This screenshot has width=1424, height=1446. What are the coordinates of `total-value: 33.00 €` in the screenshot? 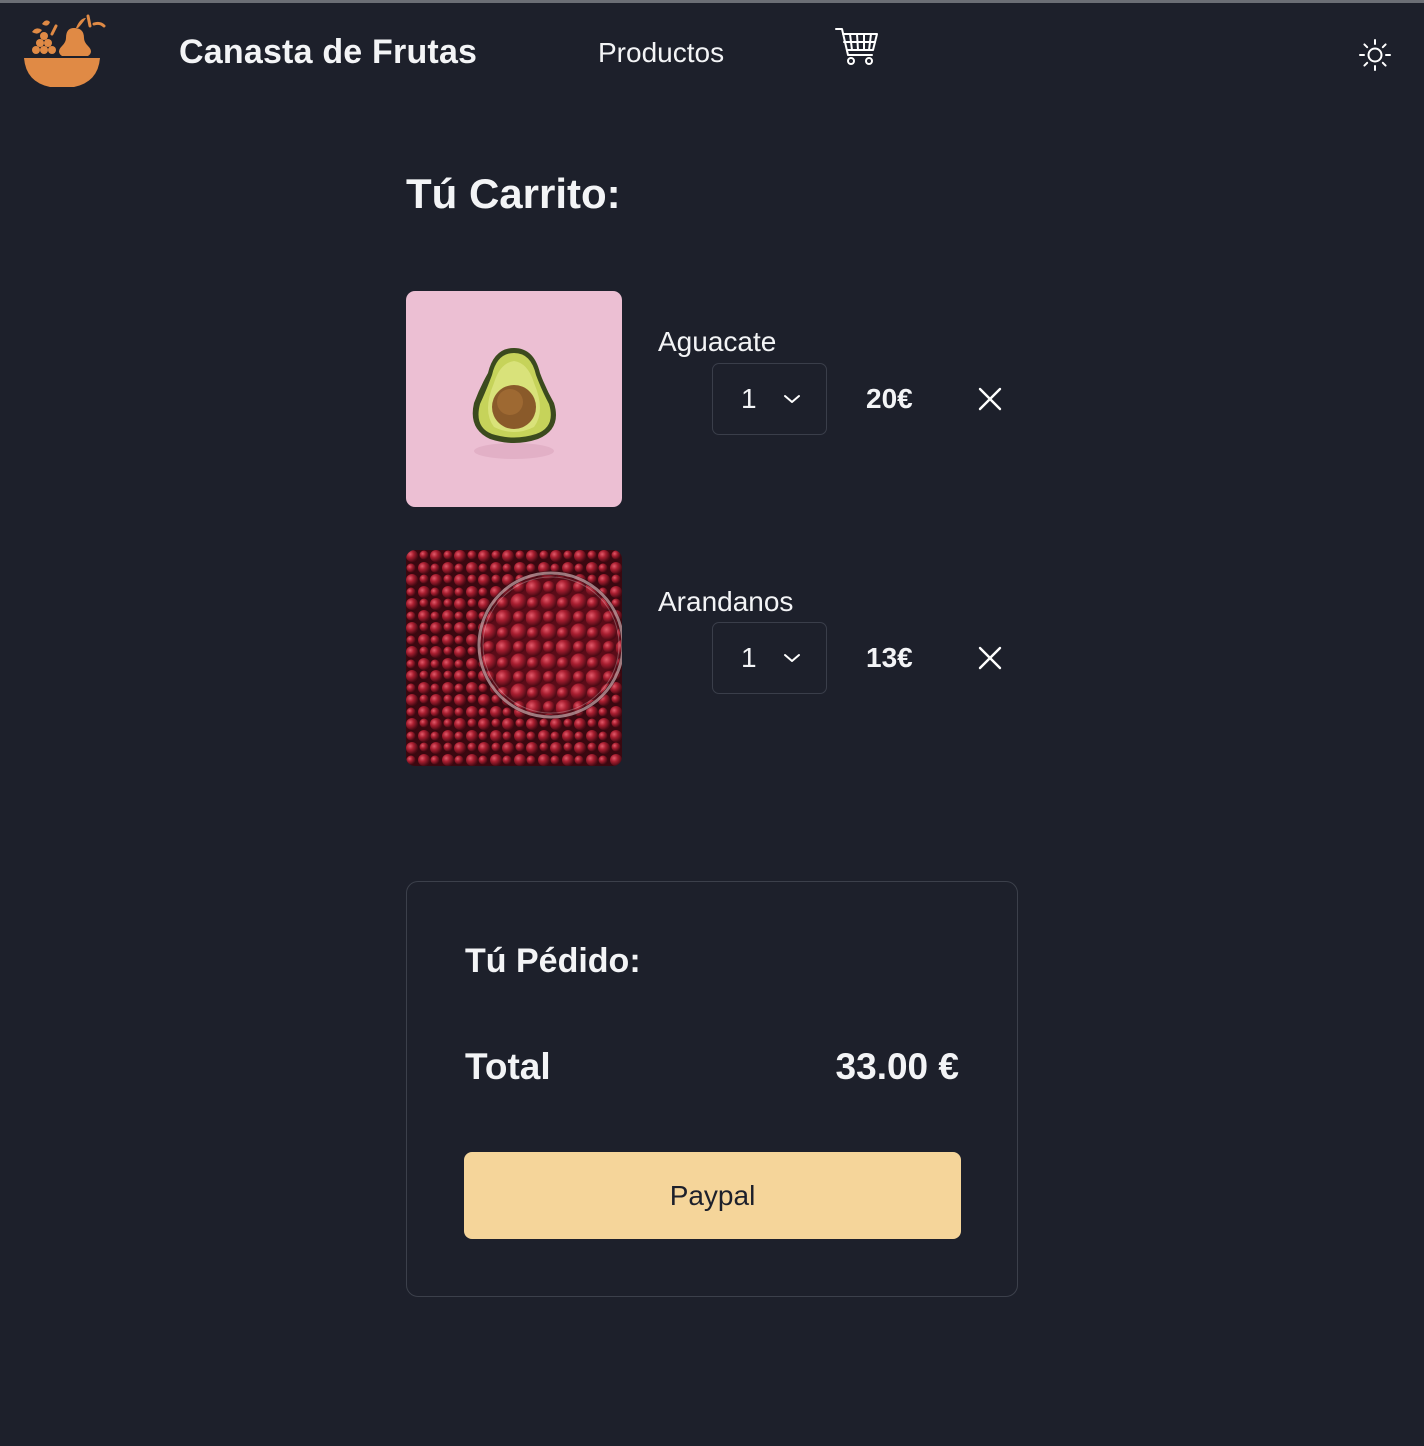 It's located at (897, 1066).